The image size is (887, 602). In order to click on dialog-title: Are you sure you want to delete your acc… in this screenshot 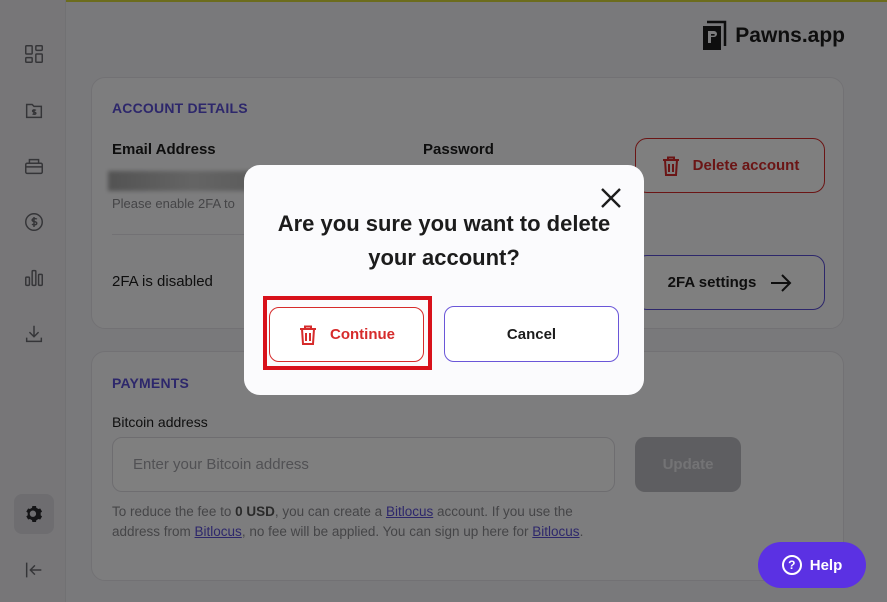, I will do `click(444, 240)`.